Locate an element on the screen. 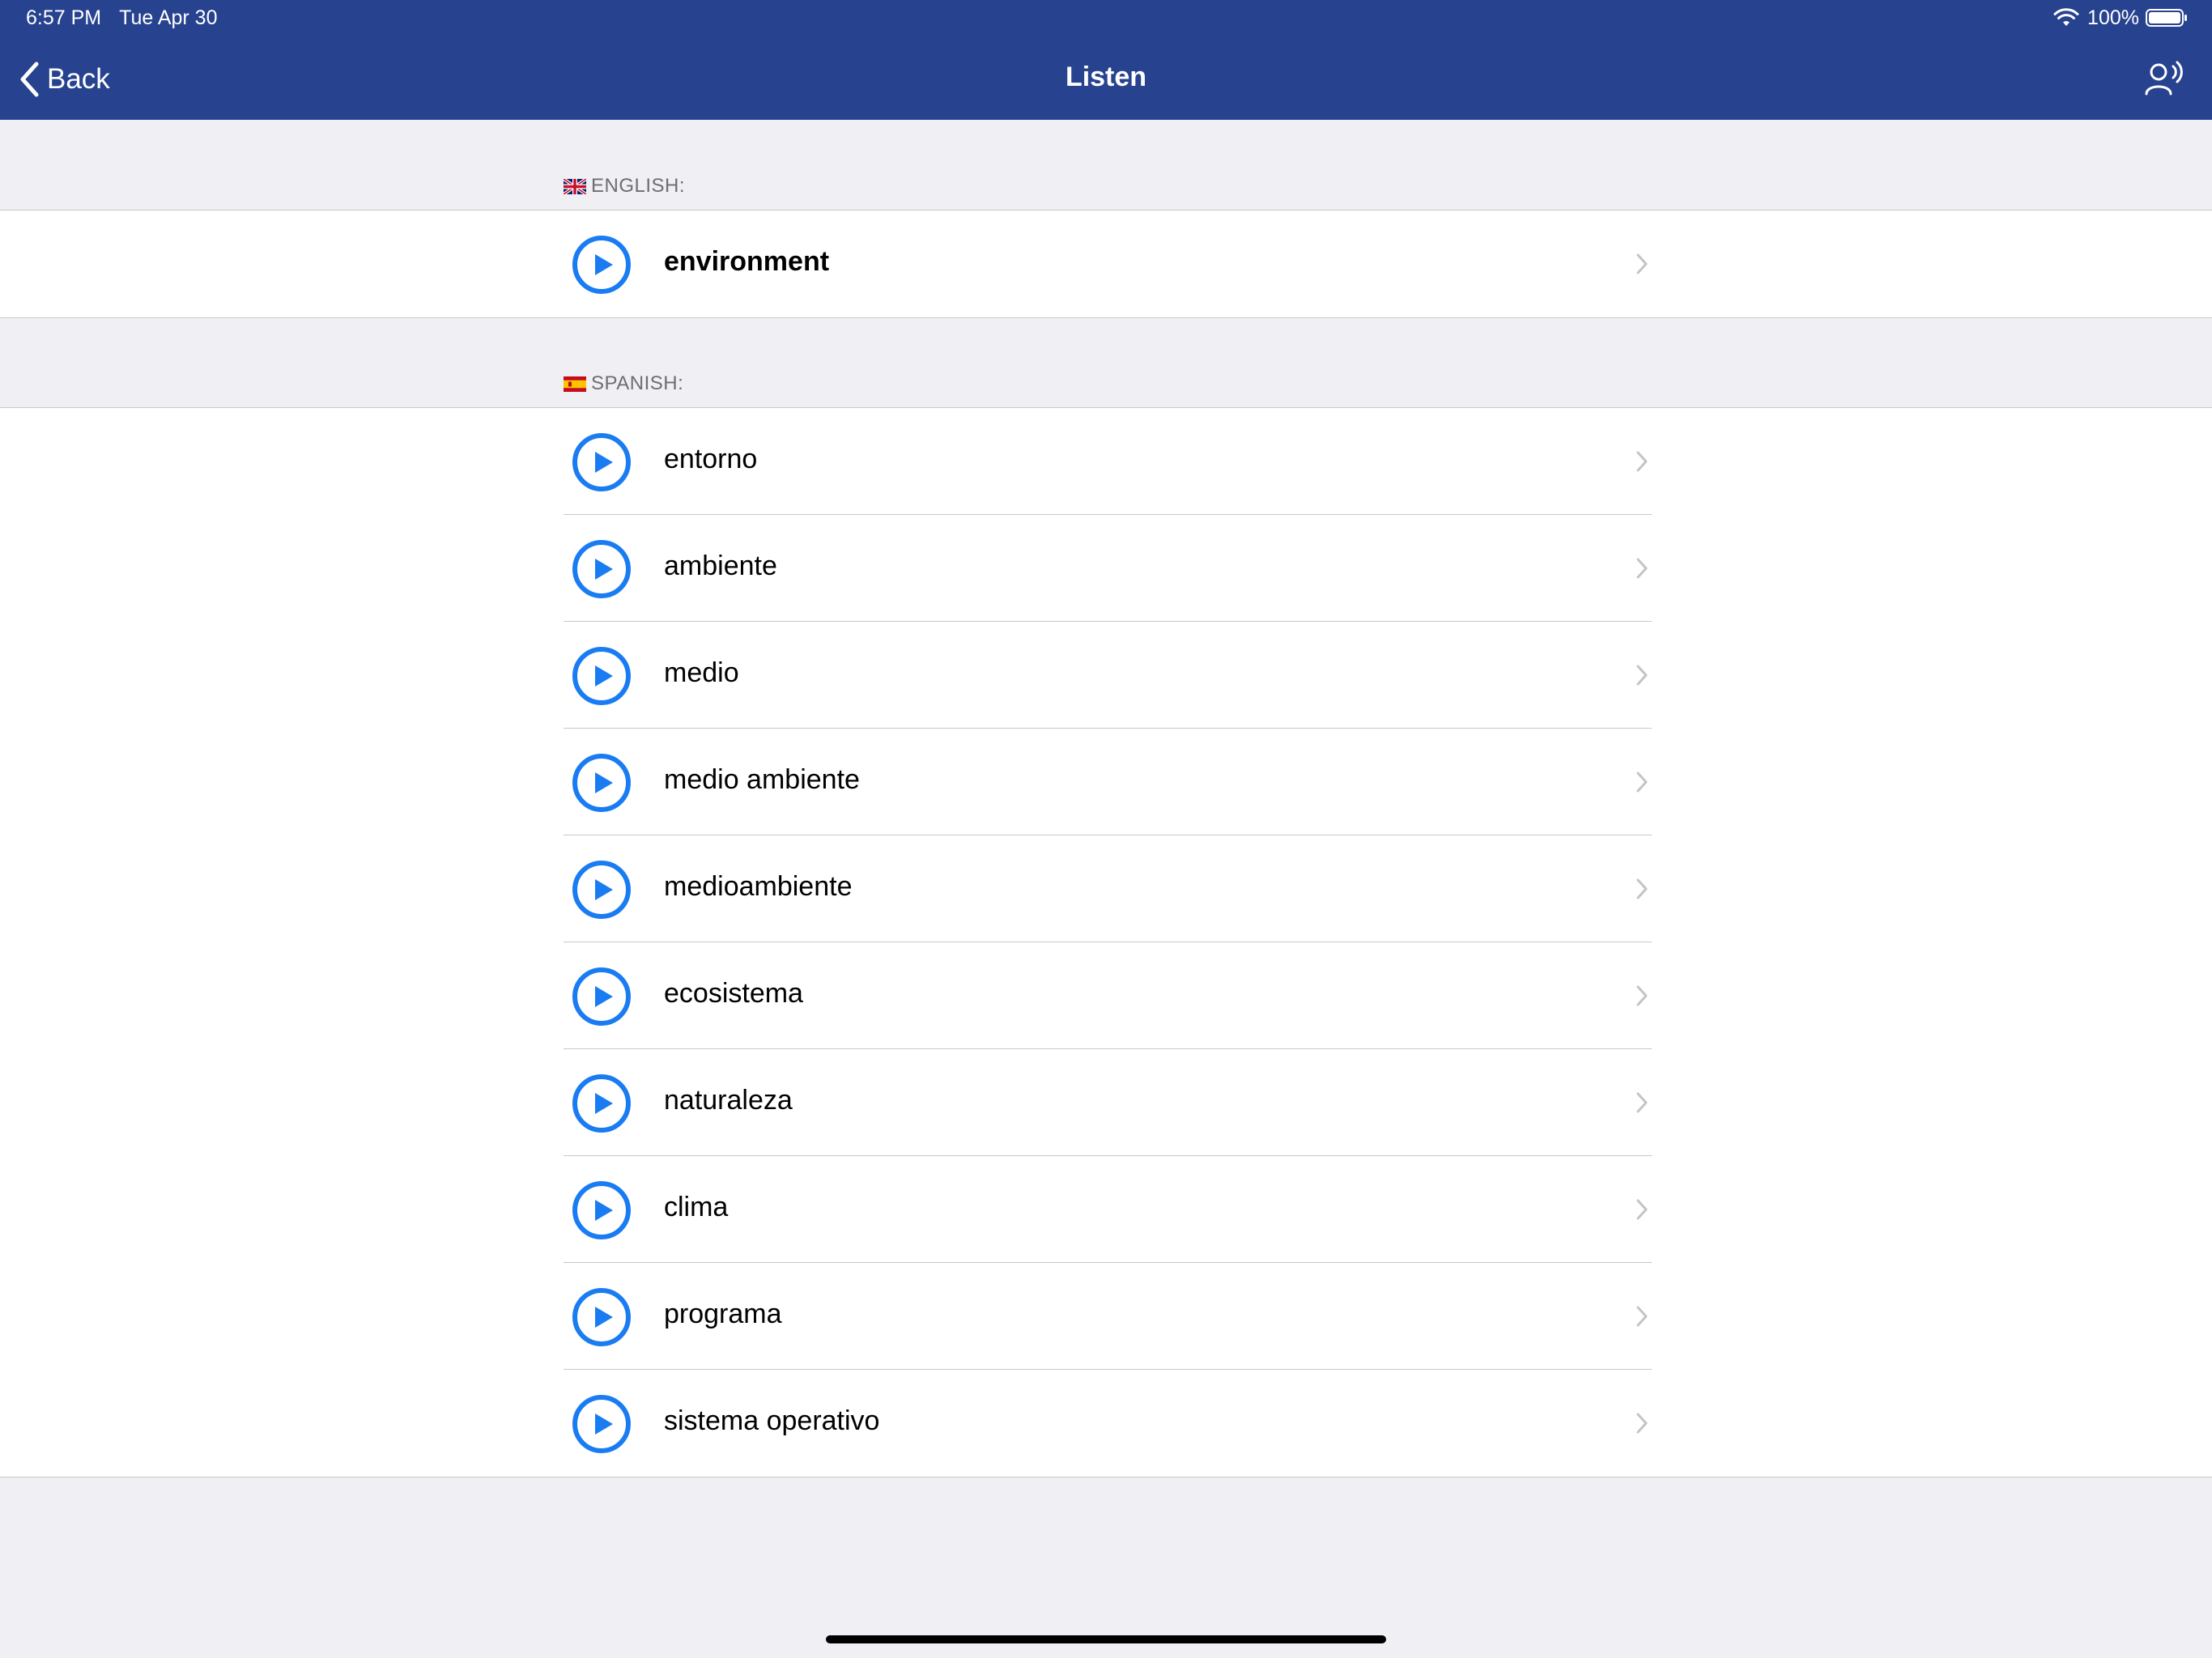  status-bar-time: 6:57 PM Tue Apr 30 is located at coordinates (122, 18).